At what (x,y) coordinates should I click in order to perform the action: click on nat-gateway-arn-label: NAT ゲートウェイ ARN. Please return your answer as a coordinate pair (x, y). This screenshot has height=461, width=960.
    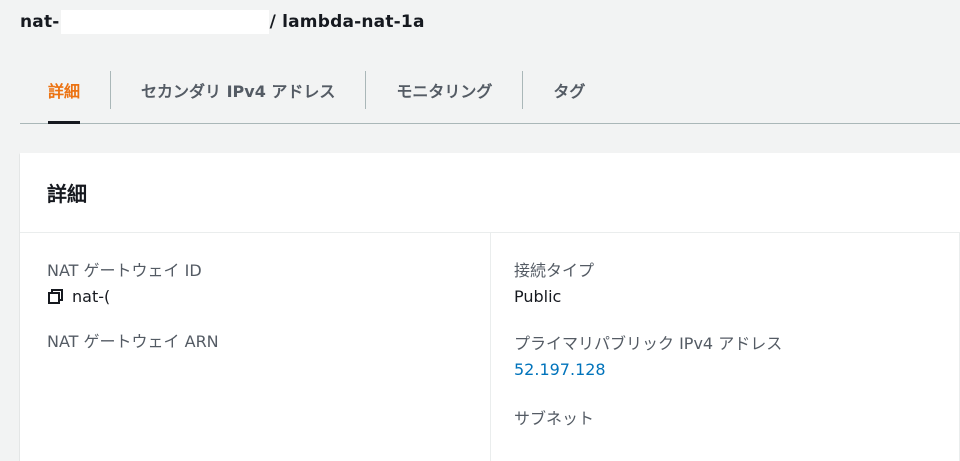
    Looking at the image, I should click on (133, 341).